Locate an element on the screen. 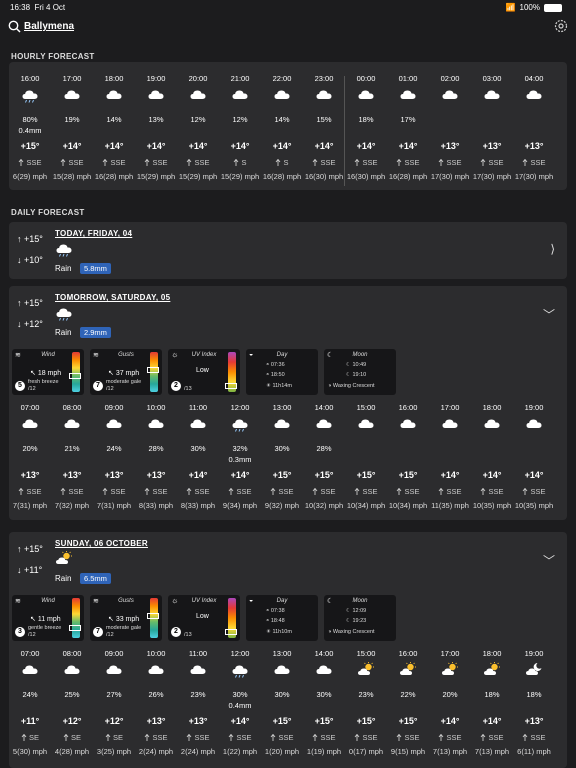 This screenshot has height=768, width=576. sunset-time-value: 18:48 is located at coordinates (277, 621).